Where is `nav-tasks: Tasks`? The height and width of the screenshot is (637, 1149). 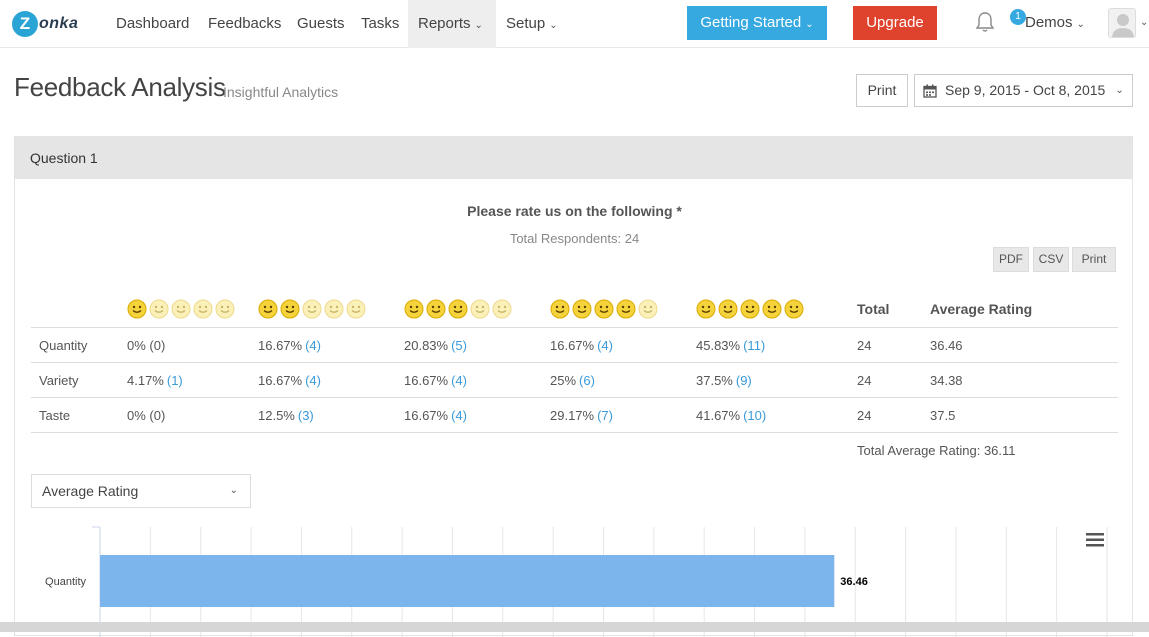 nav-tasks: Tasks is located at coordinates (380, 24).